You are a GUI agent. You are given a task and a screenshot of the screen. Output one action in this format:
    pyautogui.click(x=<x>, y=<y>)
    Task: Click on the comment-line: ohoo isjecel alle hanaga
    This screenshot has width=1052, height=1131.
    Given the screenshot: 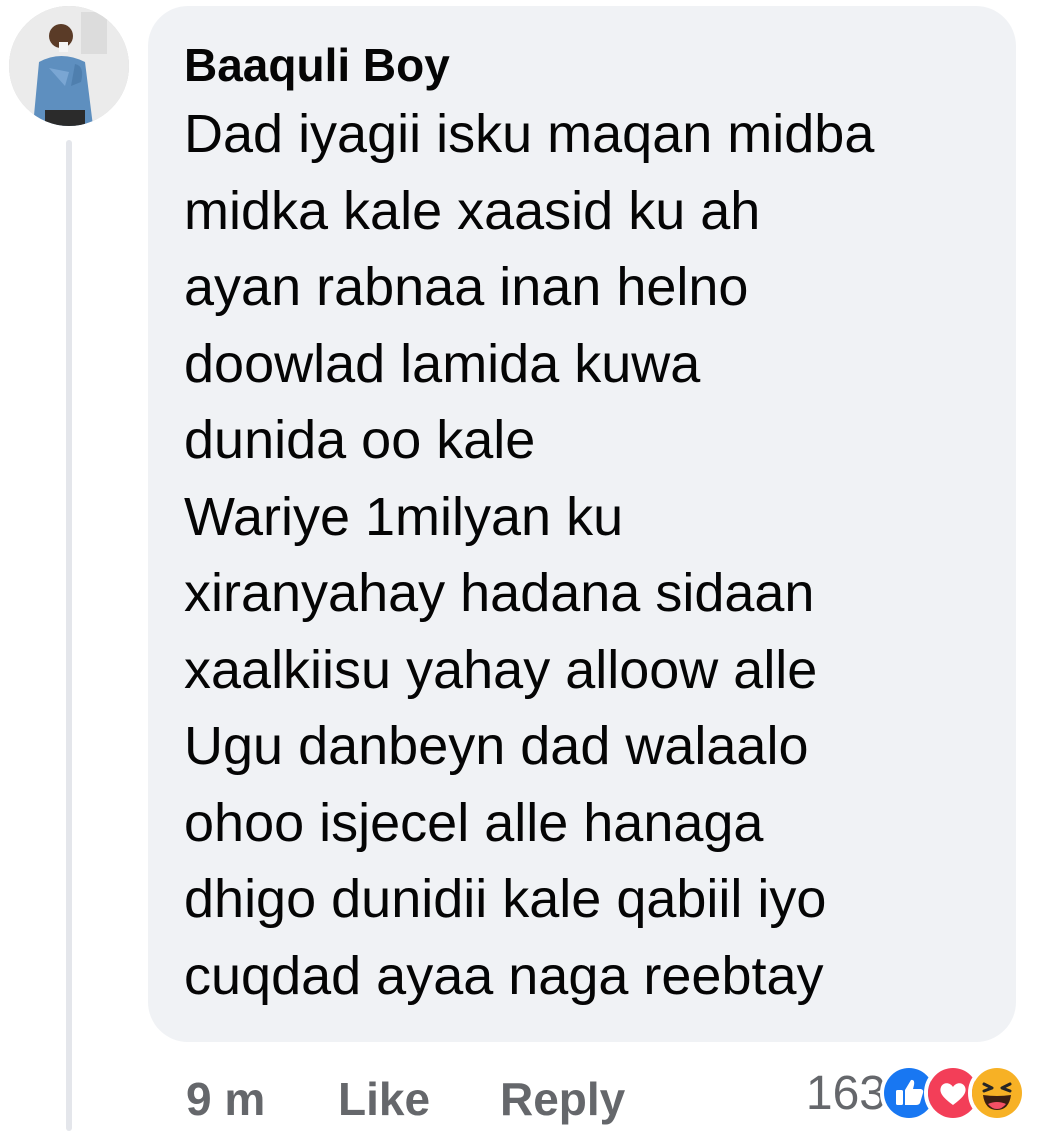 What is the action you would take?
    pyautogui.click(x=474, y=822)
    